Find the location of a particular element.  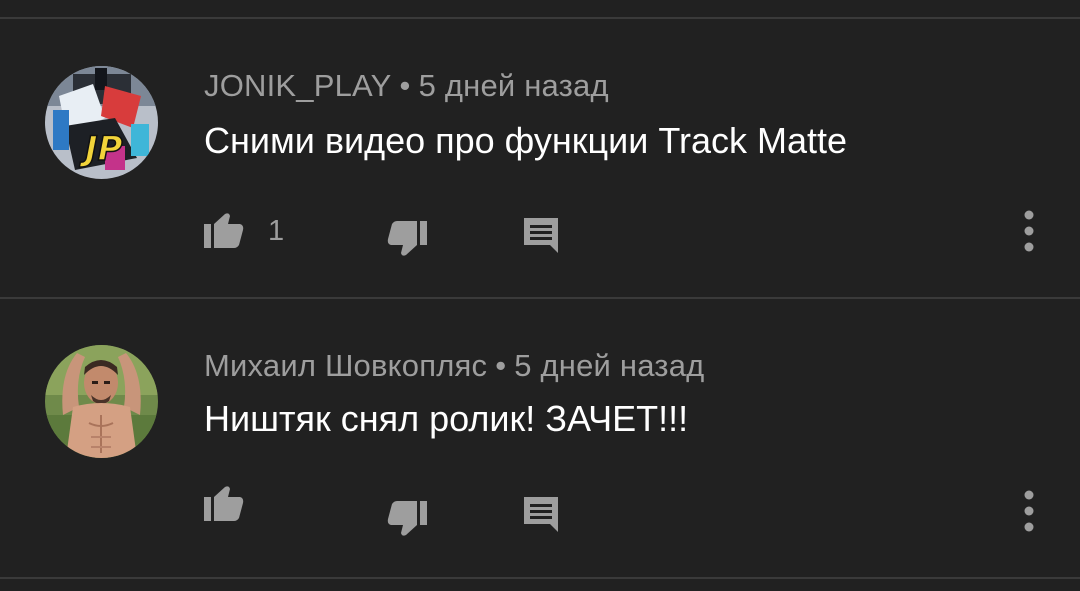

author-avatar: JP is located at coordinates (101, 122).